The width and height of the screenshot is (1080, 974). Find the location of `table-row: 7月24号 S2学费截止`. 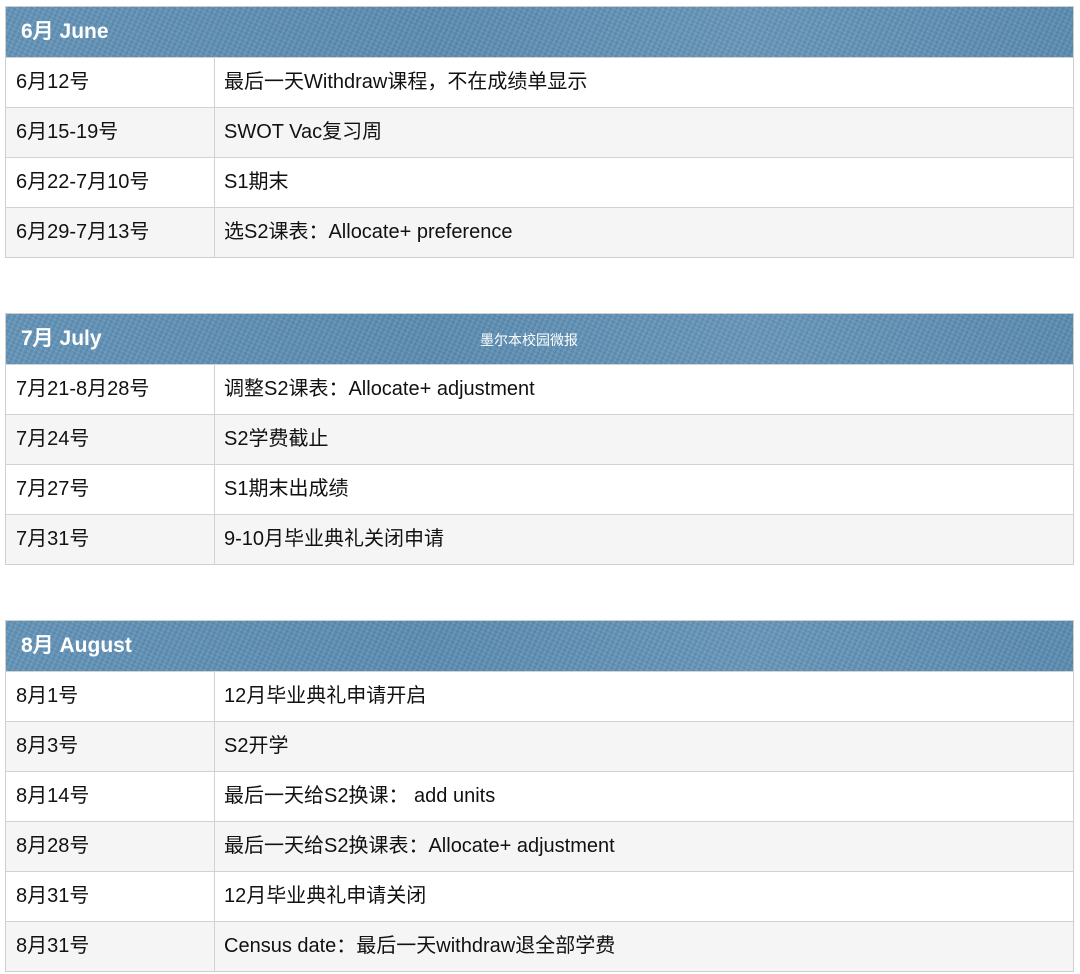

table-row: 7月24号 S2学费截止 is located at coordinates (539, 439).